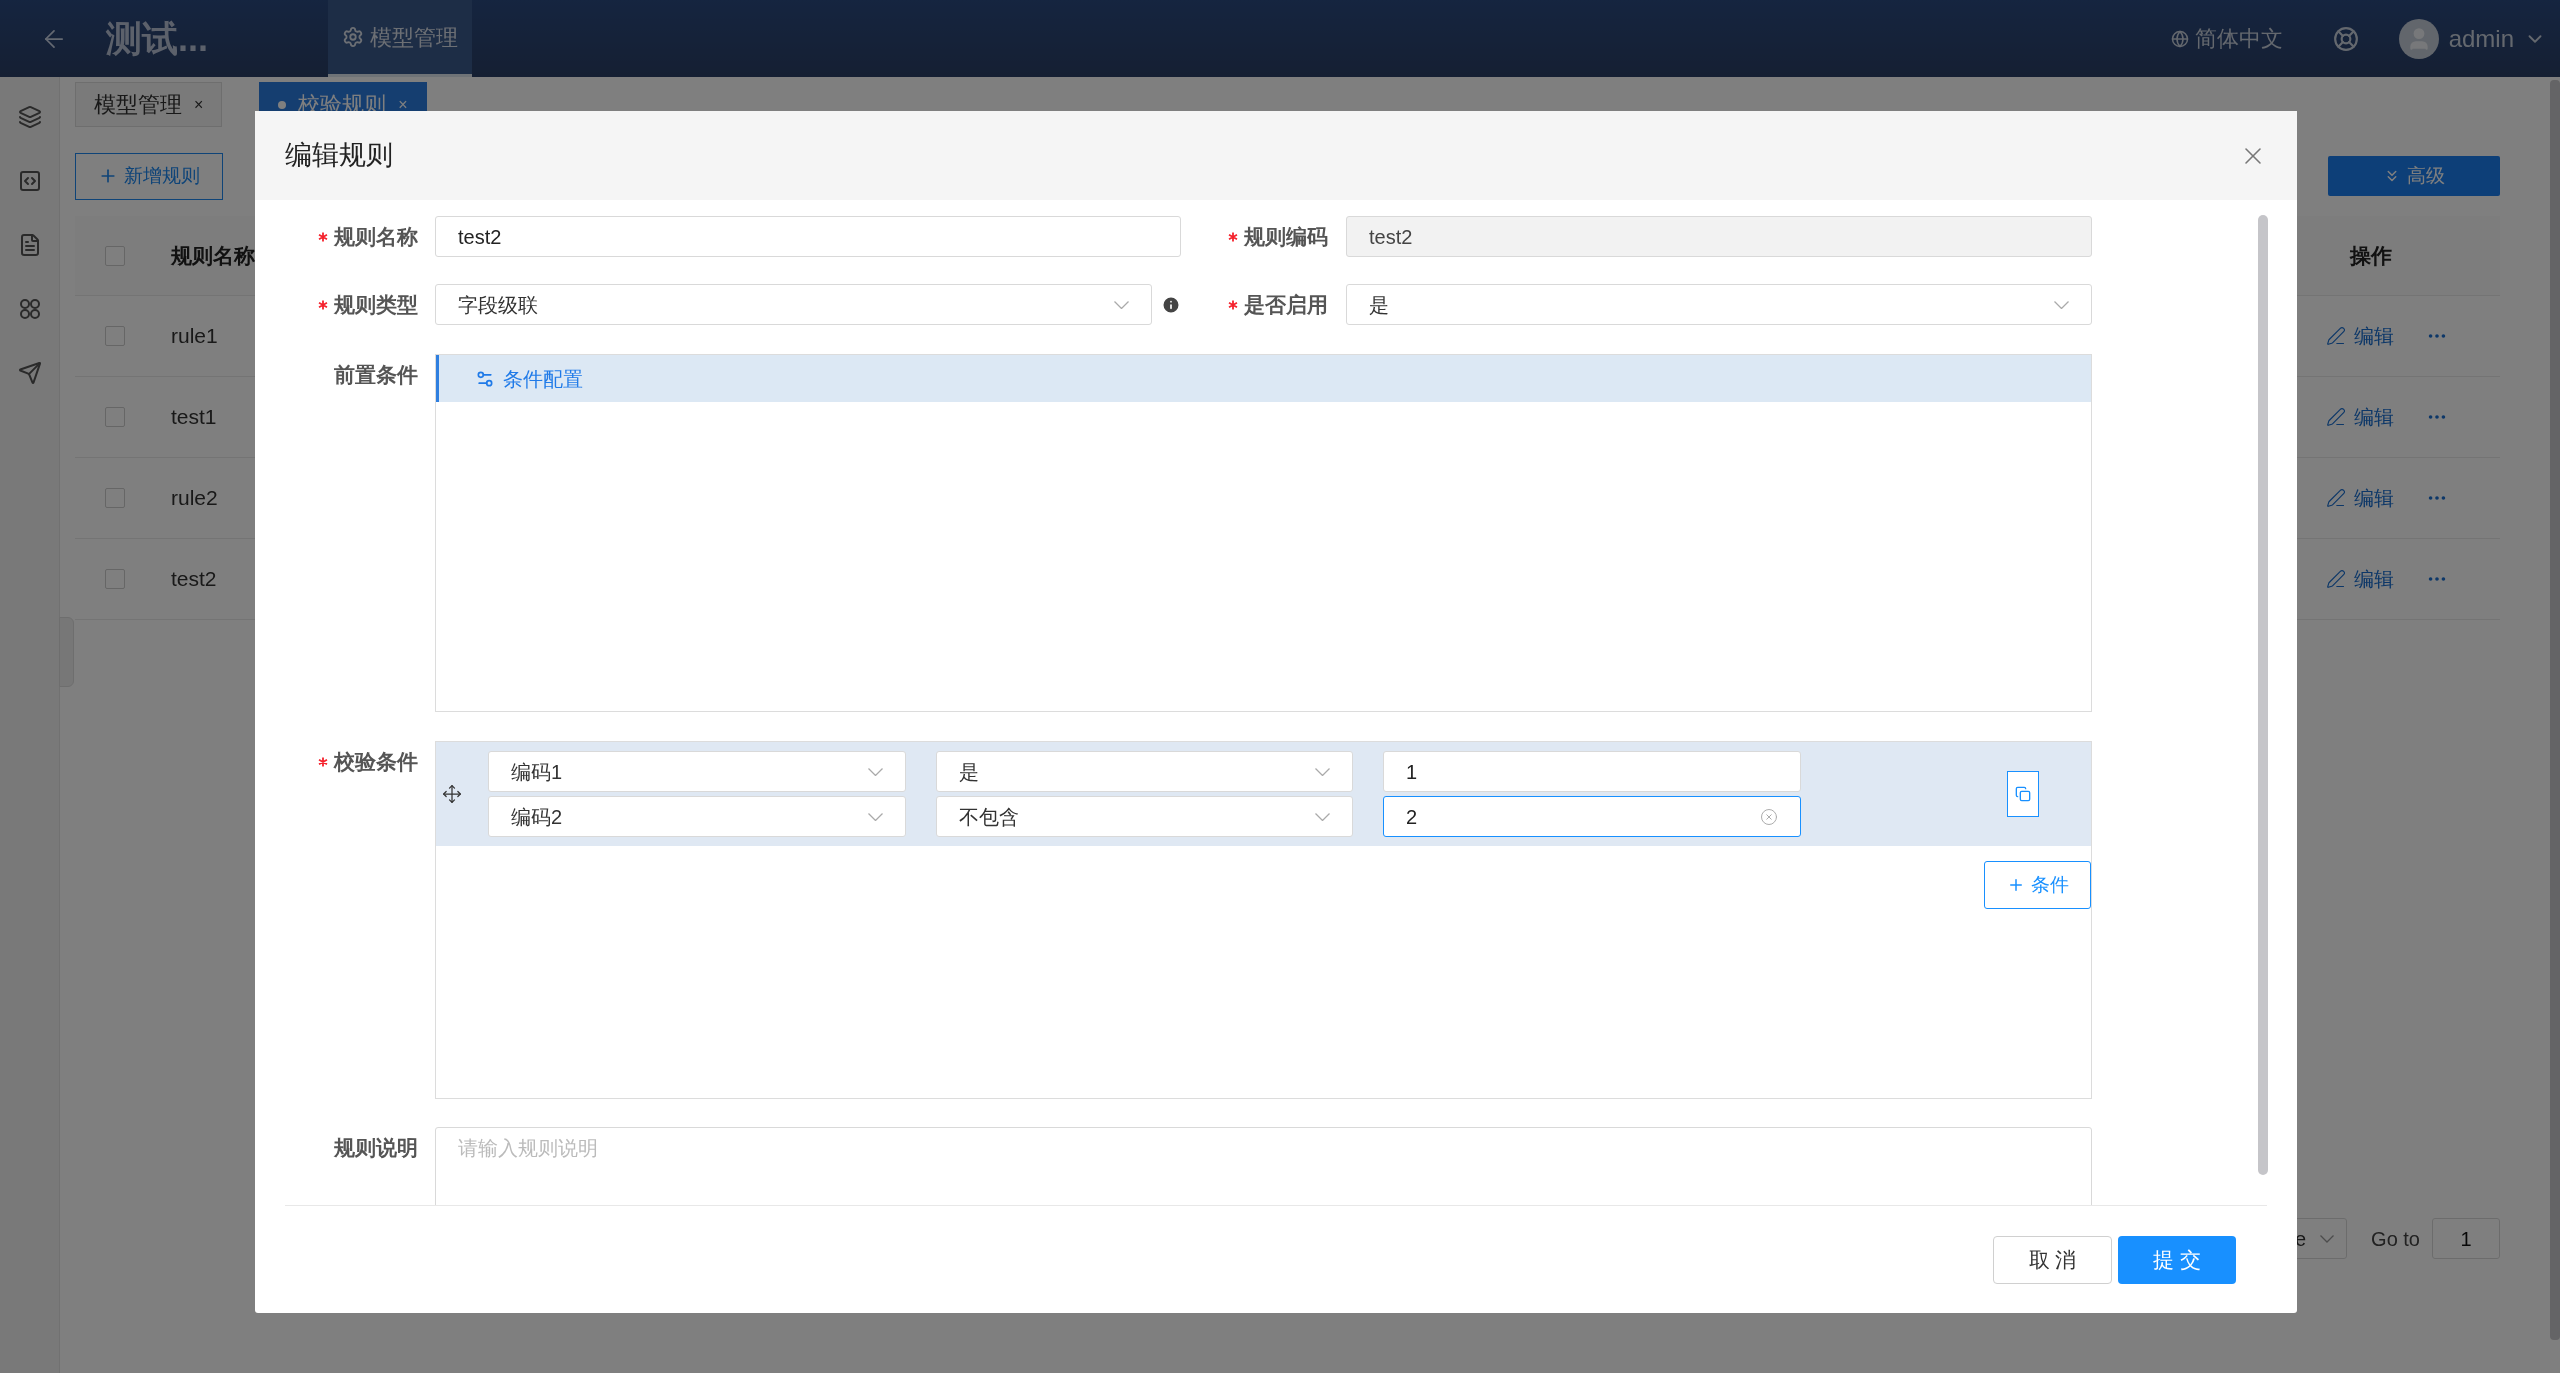 The width and height of the screenshot is (2560, 1373). Describe the element at coordinates (199, 104) in the screenshot. I see `close-tab: ×` at that location.